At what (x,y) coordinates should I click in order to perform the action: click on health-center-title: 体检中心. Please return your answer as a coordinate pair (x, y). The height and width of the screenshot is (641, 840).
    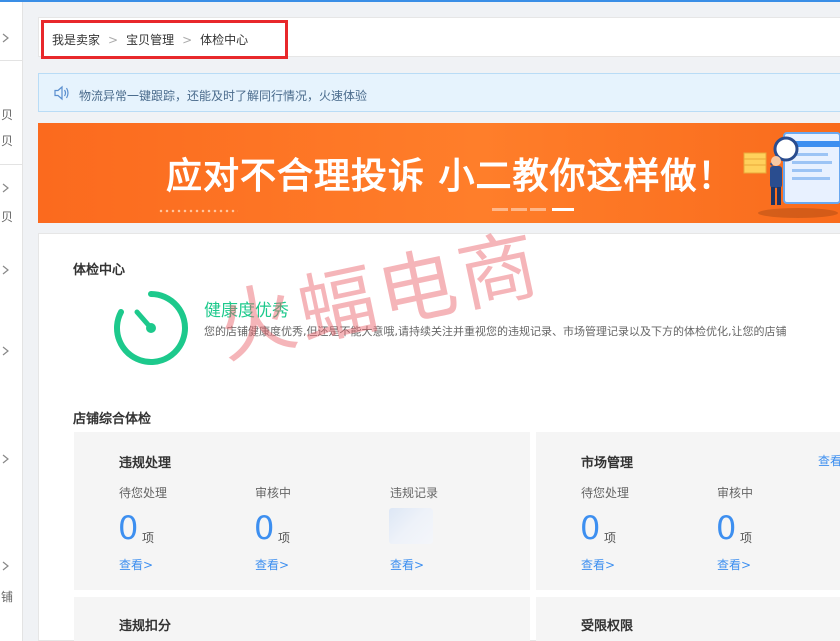
    Looking at the image, I should click on (99, 270).